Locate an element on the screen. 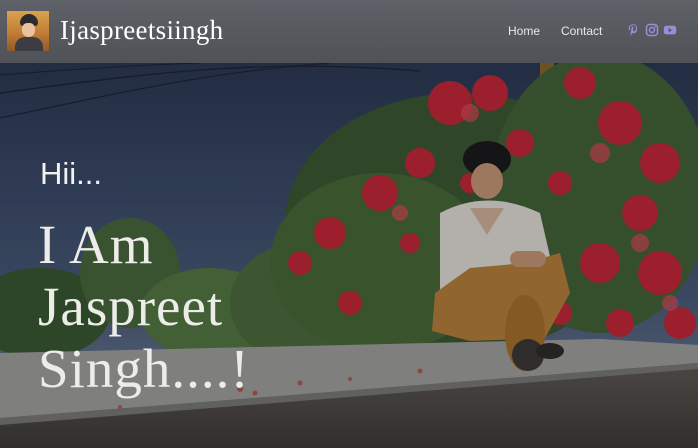  hero-headline-line-1: I Am is located at coordinates (96, 244).